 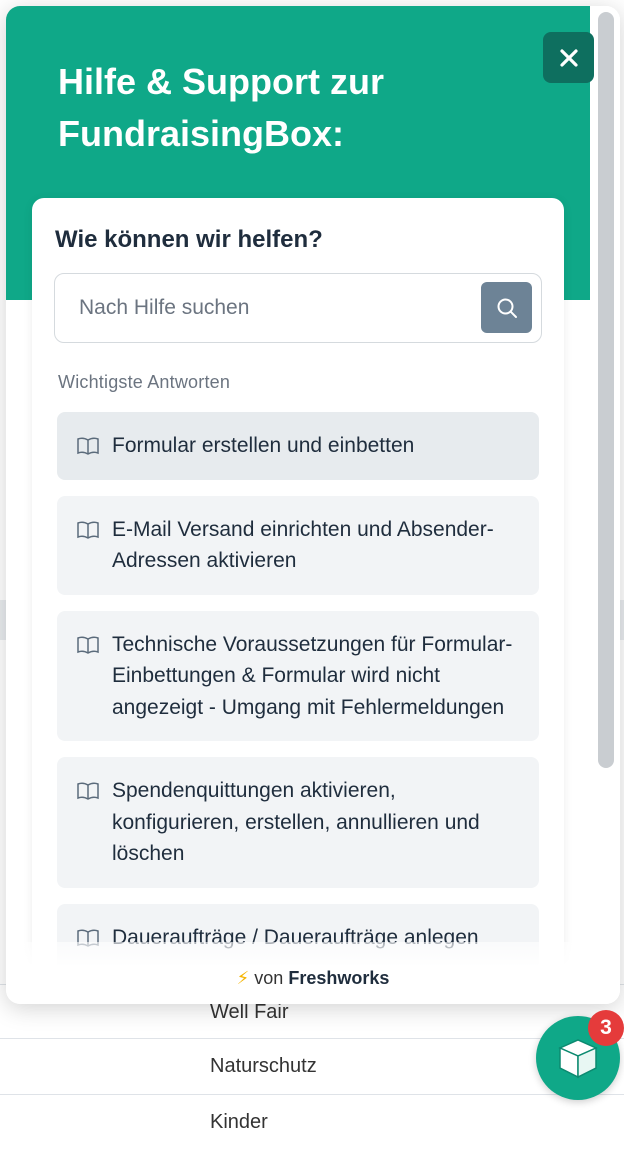 I want to click on search-box, so click(x=298, y=308).